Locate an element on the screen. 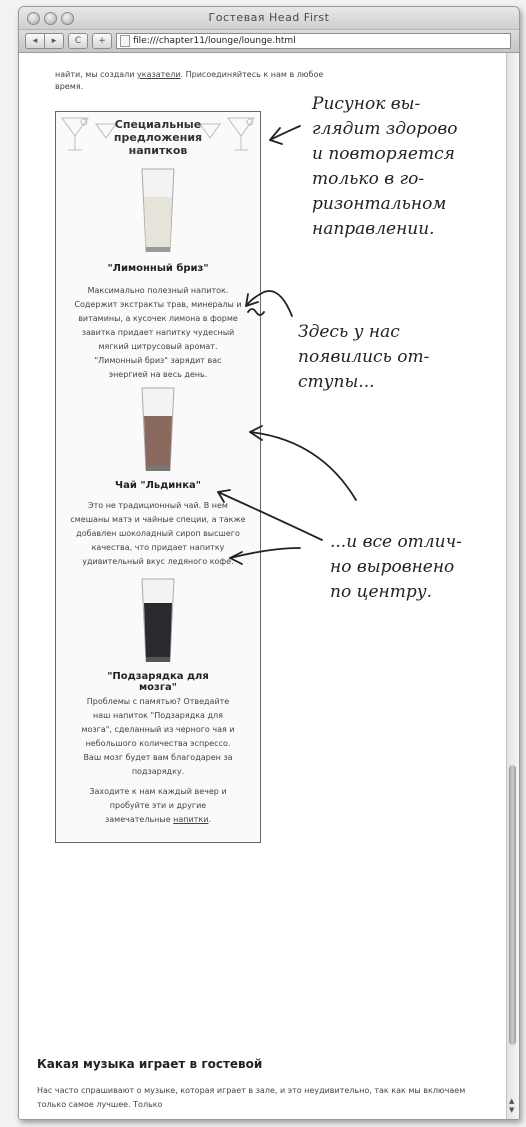 This screenshot has height=1127, width=526. arrow-to-glass is located at coordinates (270, 516).